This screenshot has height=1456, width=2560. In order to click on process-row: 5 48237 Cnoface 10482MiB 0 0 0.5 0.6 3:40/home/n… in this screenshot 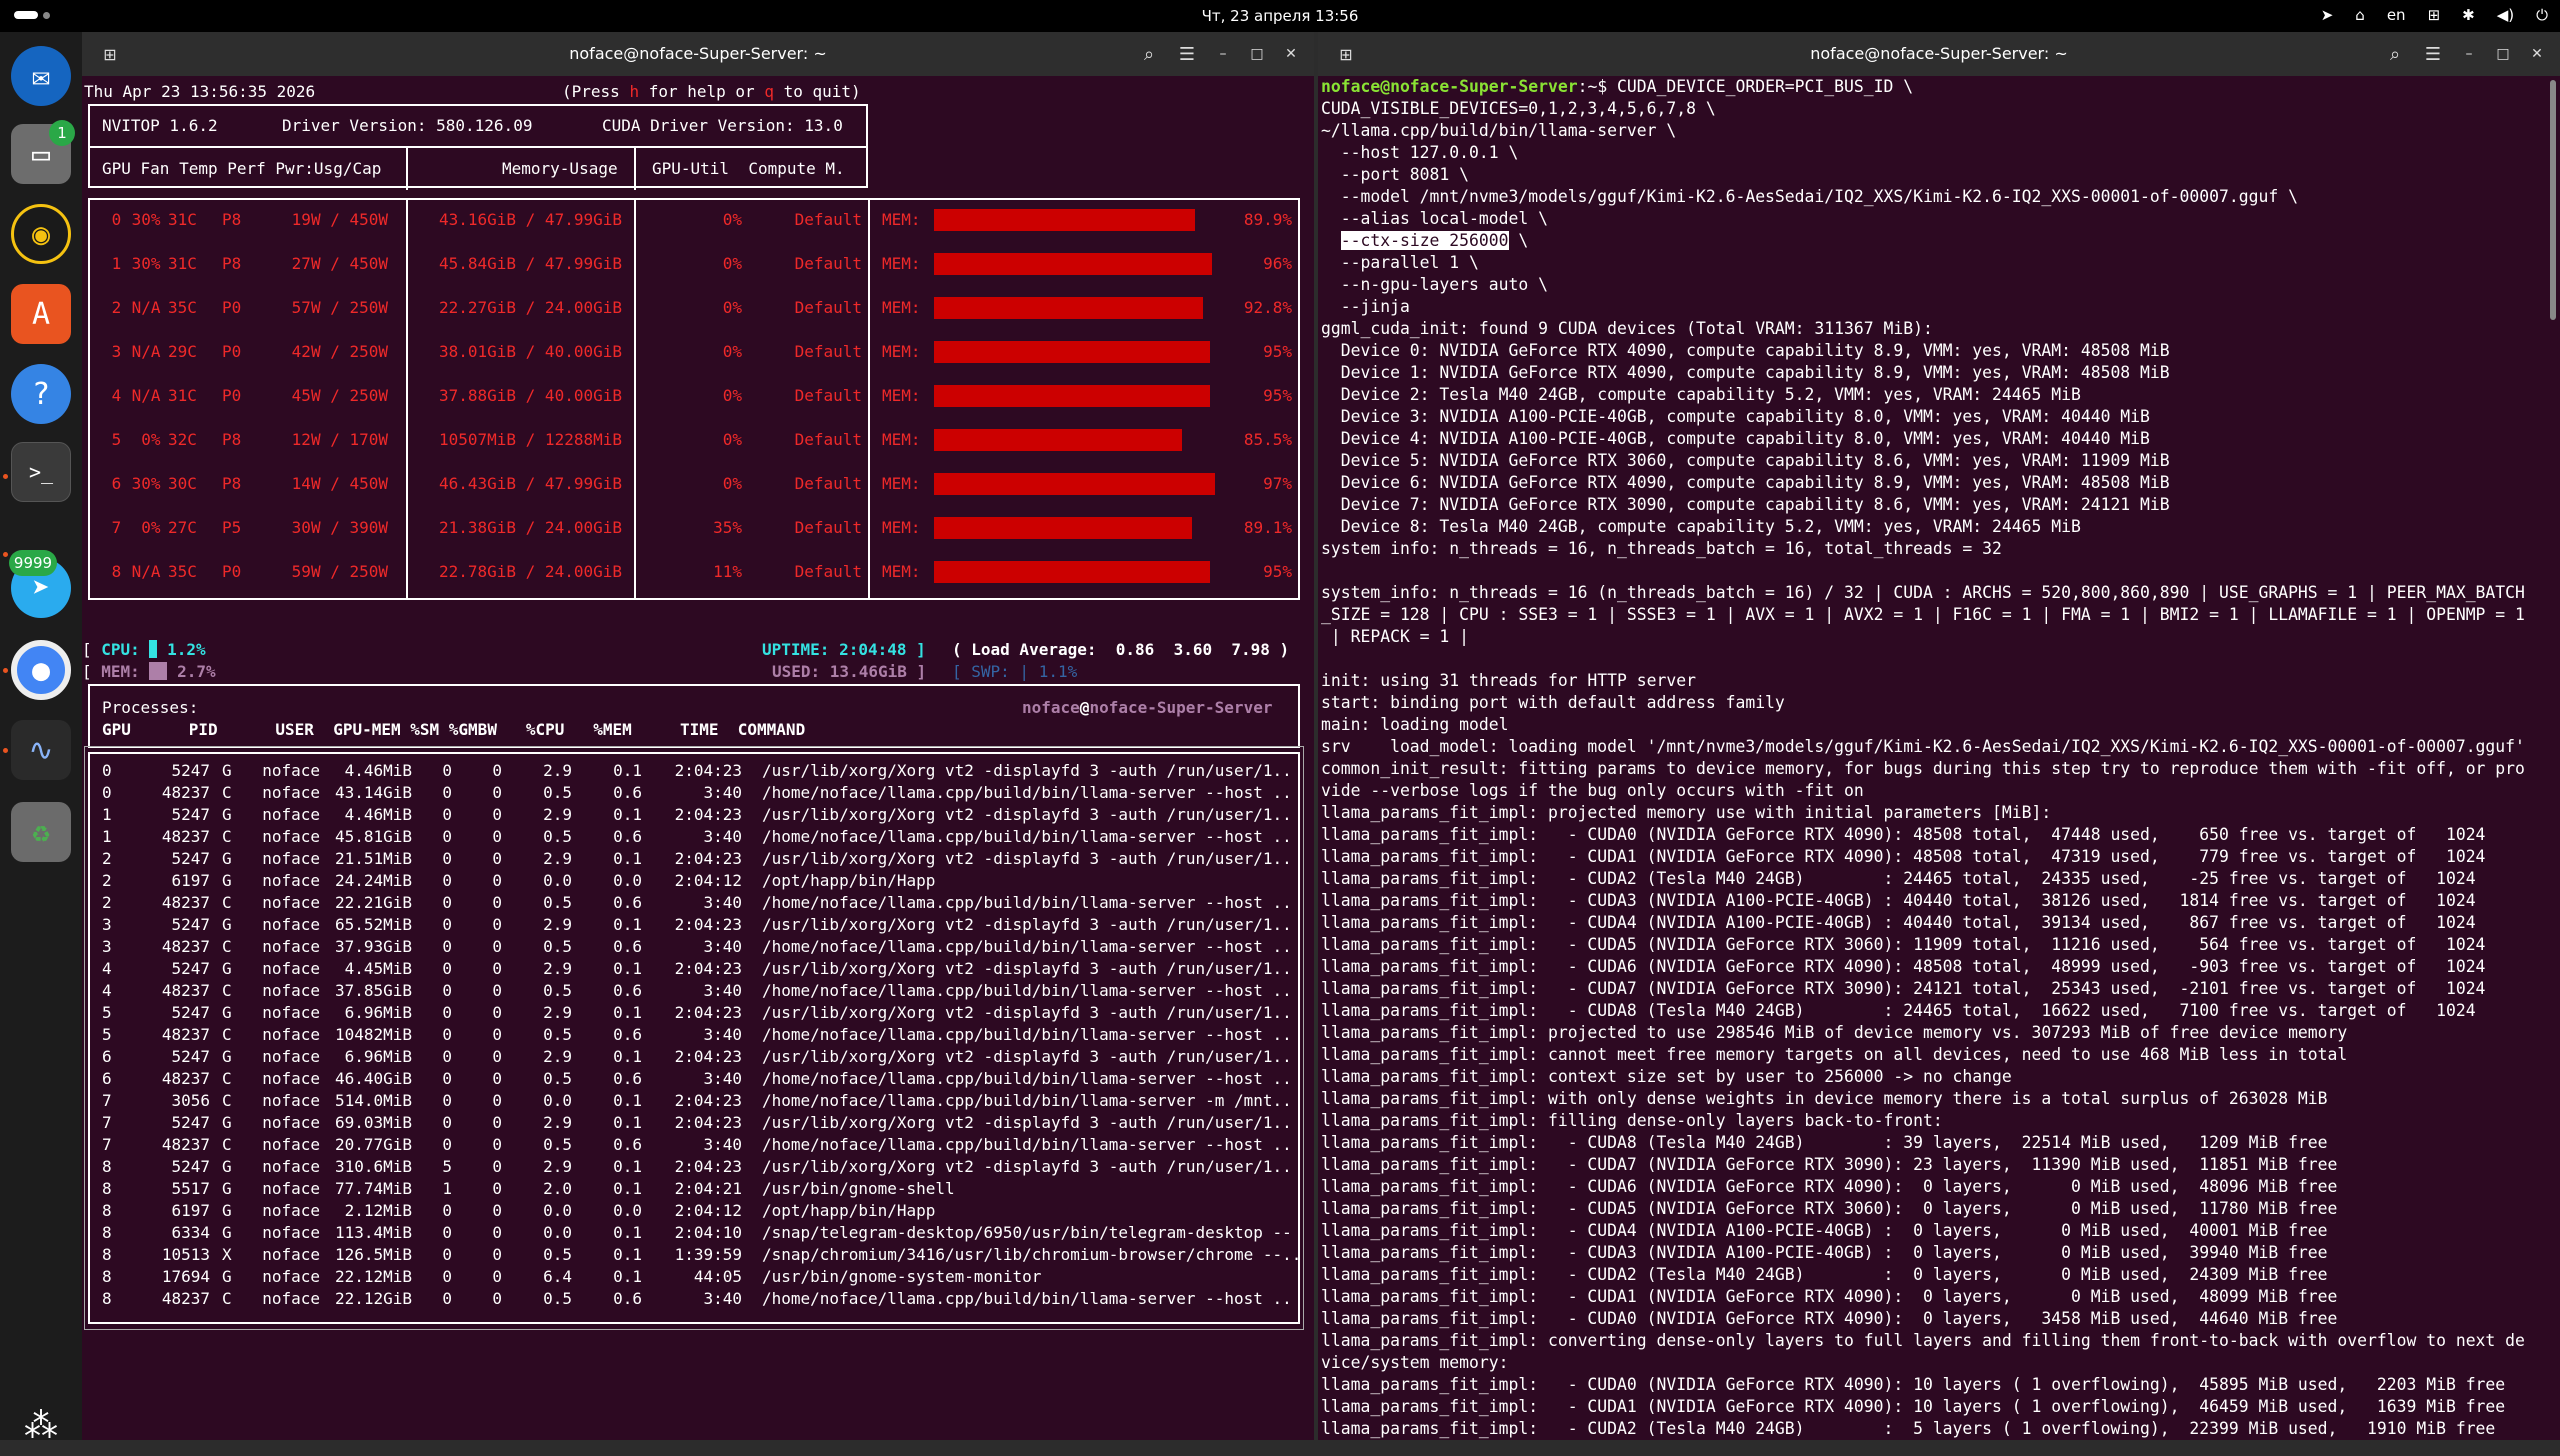, I will do `click(698, 1035)`.